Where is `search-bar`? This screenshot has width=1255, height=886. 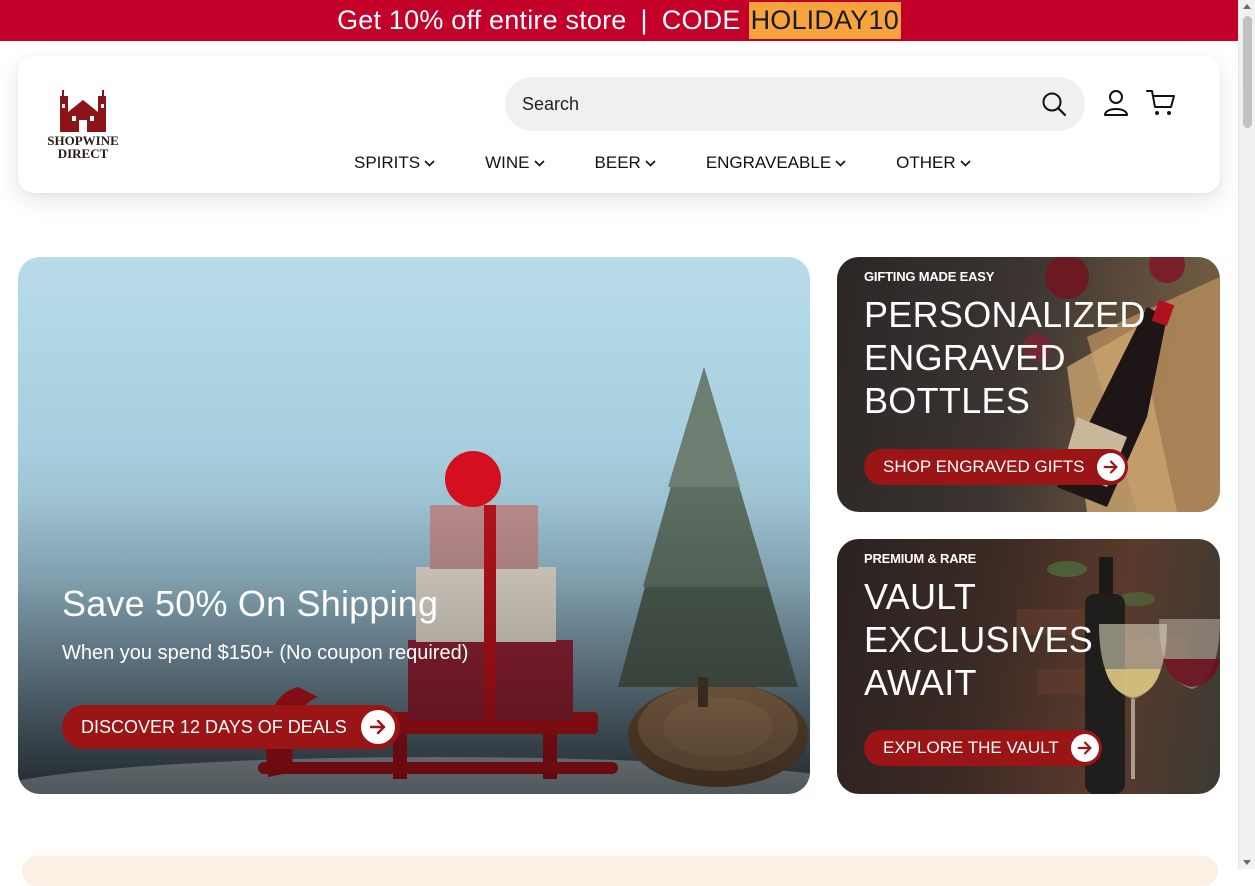
search-bar is located at coordinates (795, 104).